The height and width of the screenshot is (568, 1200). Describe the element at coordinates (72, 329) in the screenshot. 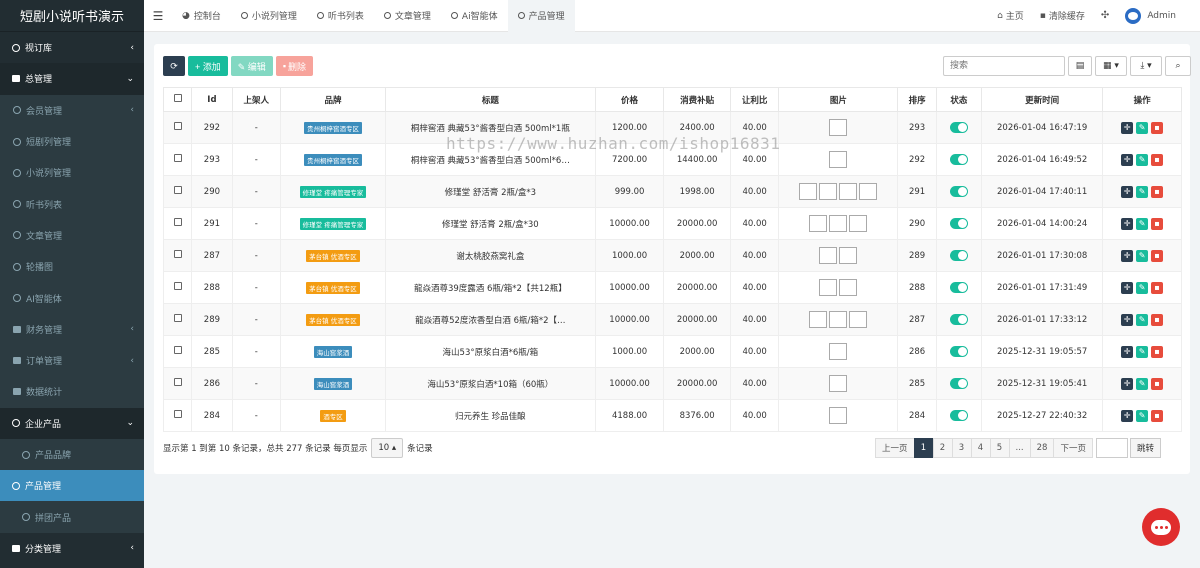

I see `sidebar-item: 财务管理 ‹` at that location.